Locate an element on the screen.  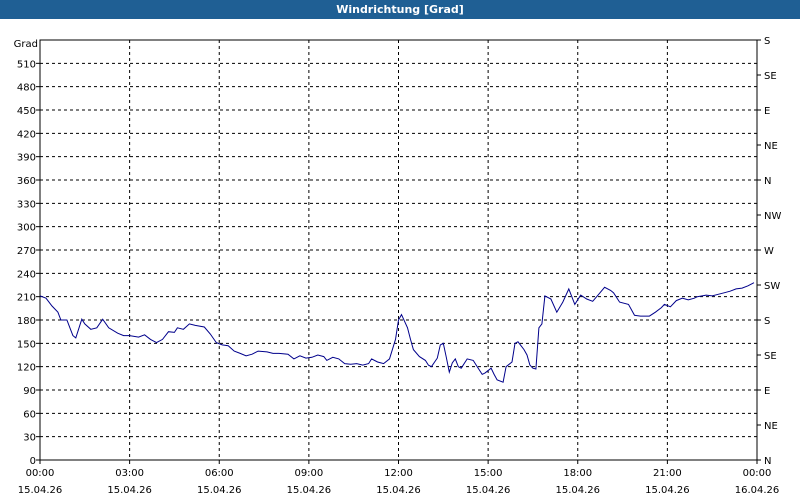
y-tick-label: 330 is located at coordinates (26, 204).